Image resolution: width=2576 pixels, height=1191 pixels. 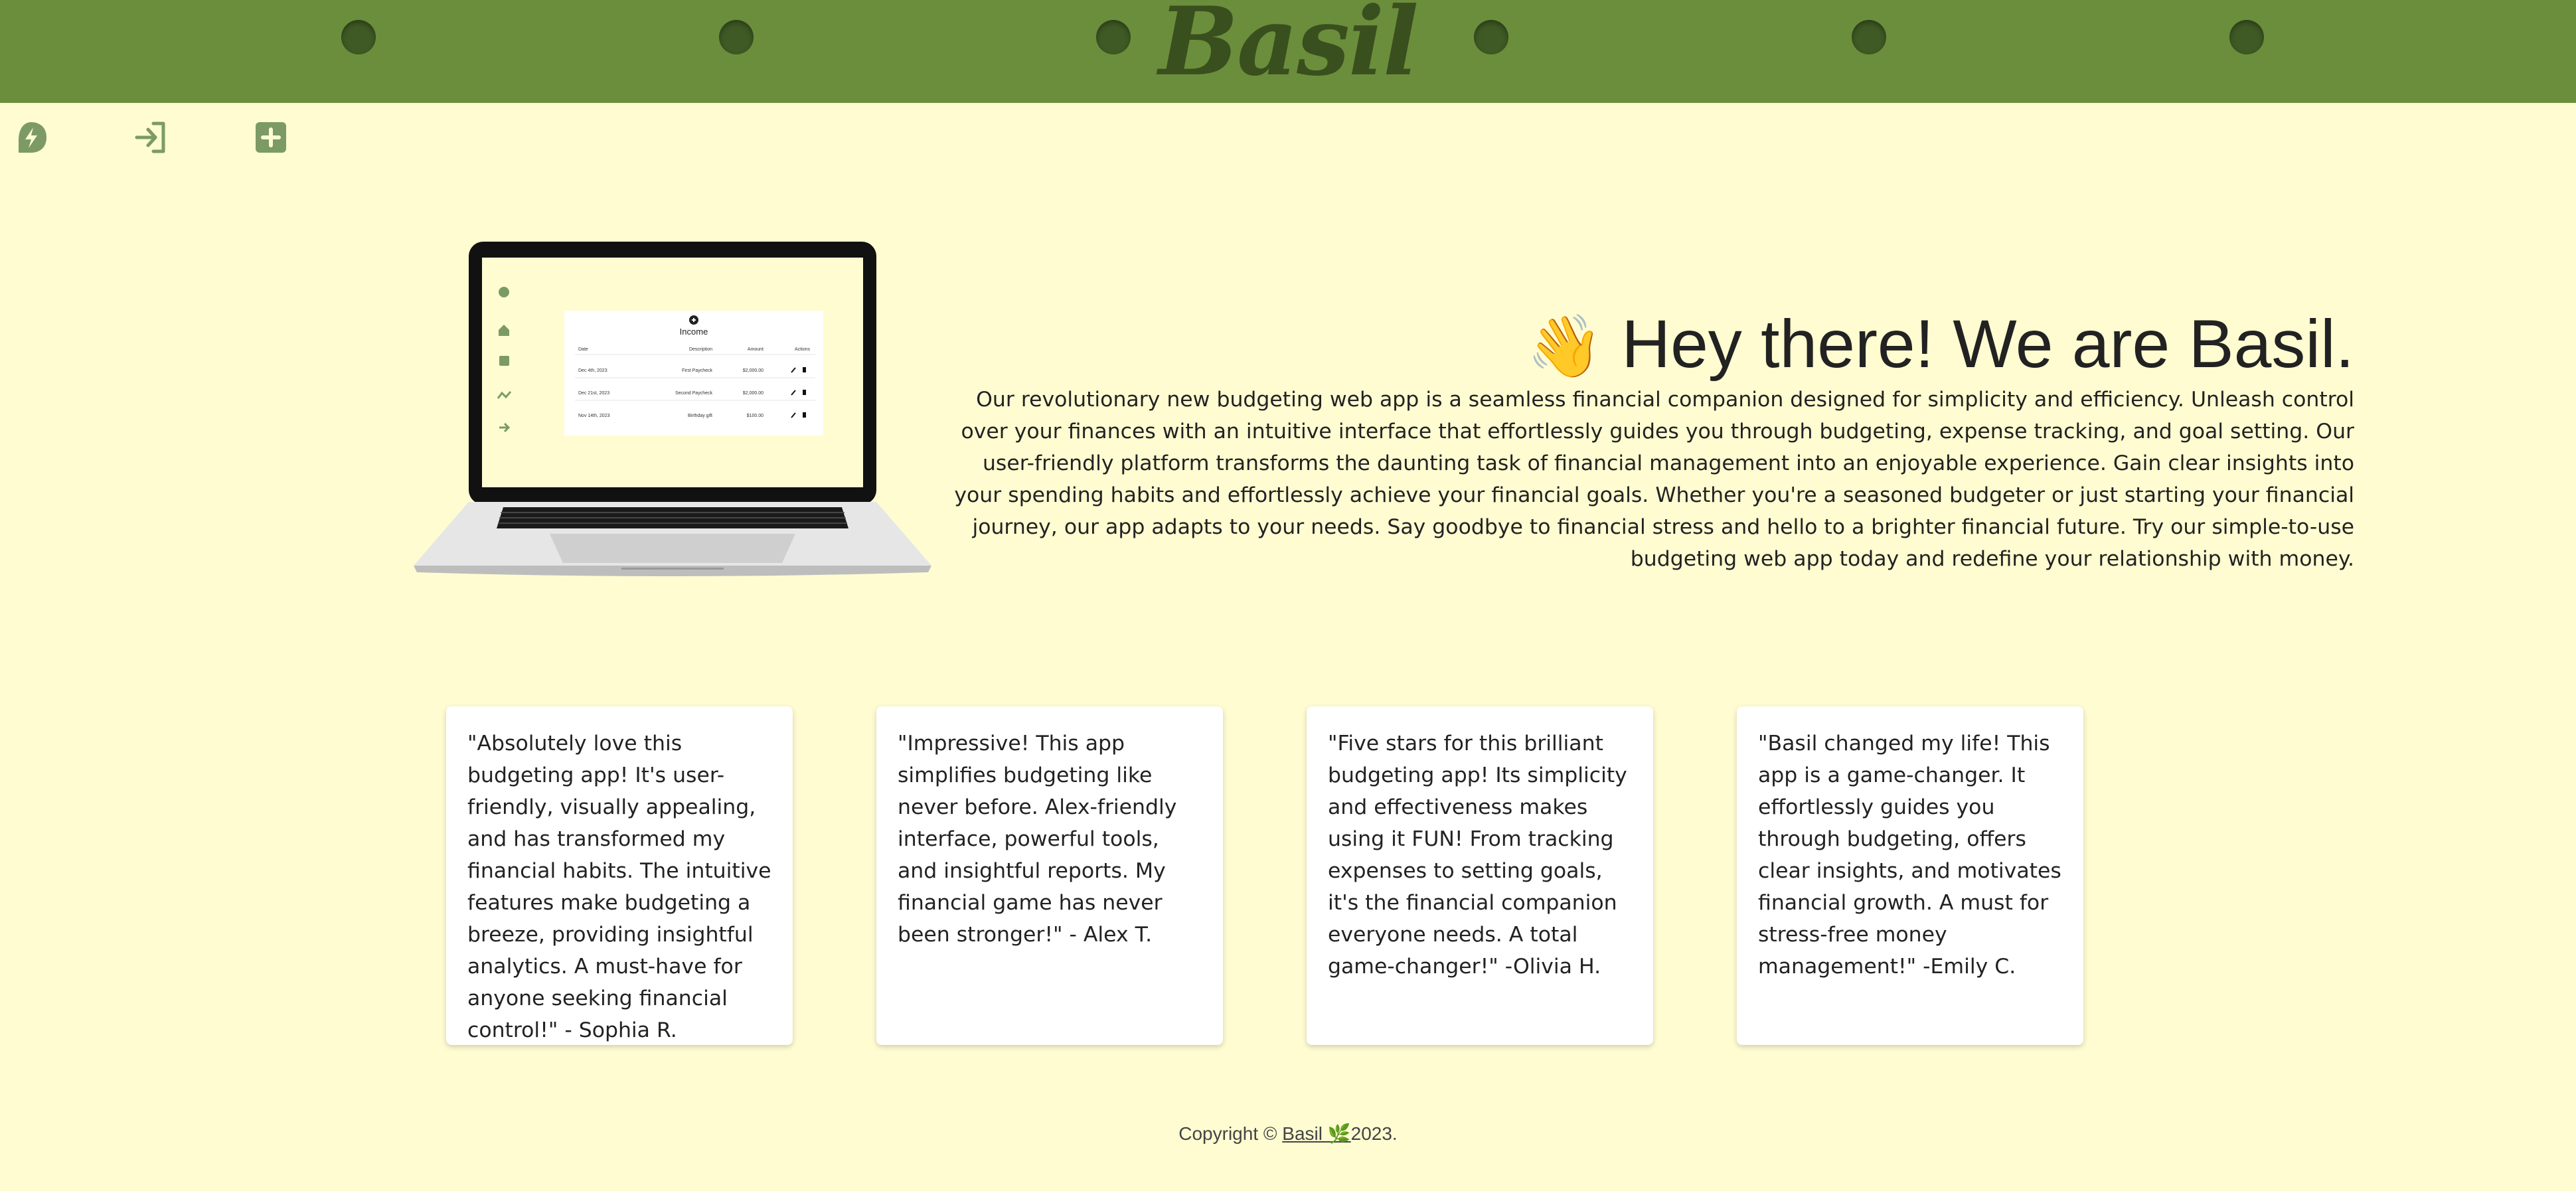 What do you see at coordinates (31, 137) in the screenshot?
I see `leaf-bolt-icon` at bounding box center [31, 137].